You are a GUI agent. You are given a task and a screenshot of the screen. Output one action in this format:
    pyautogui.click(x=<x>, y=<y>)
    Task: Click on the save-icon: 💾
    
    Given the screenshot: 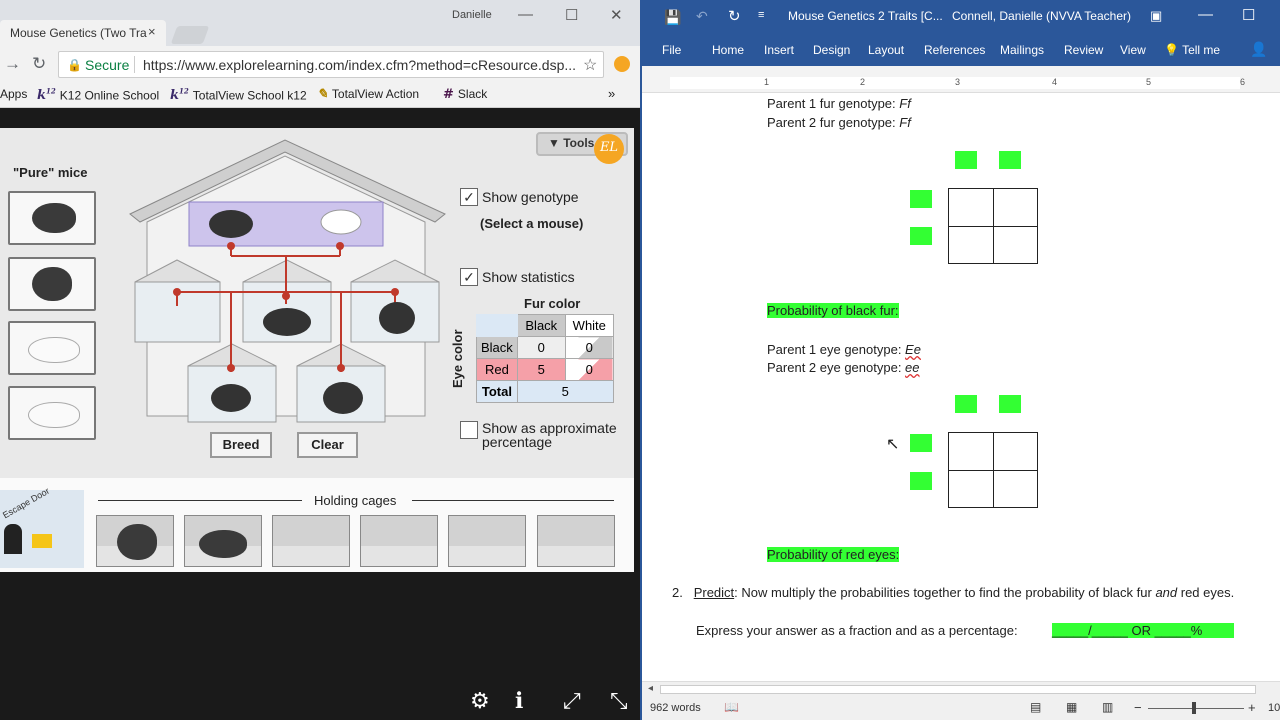 What is the action you would take?
    pyautogui.click(x=672, y=17)
    